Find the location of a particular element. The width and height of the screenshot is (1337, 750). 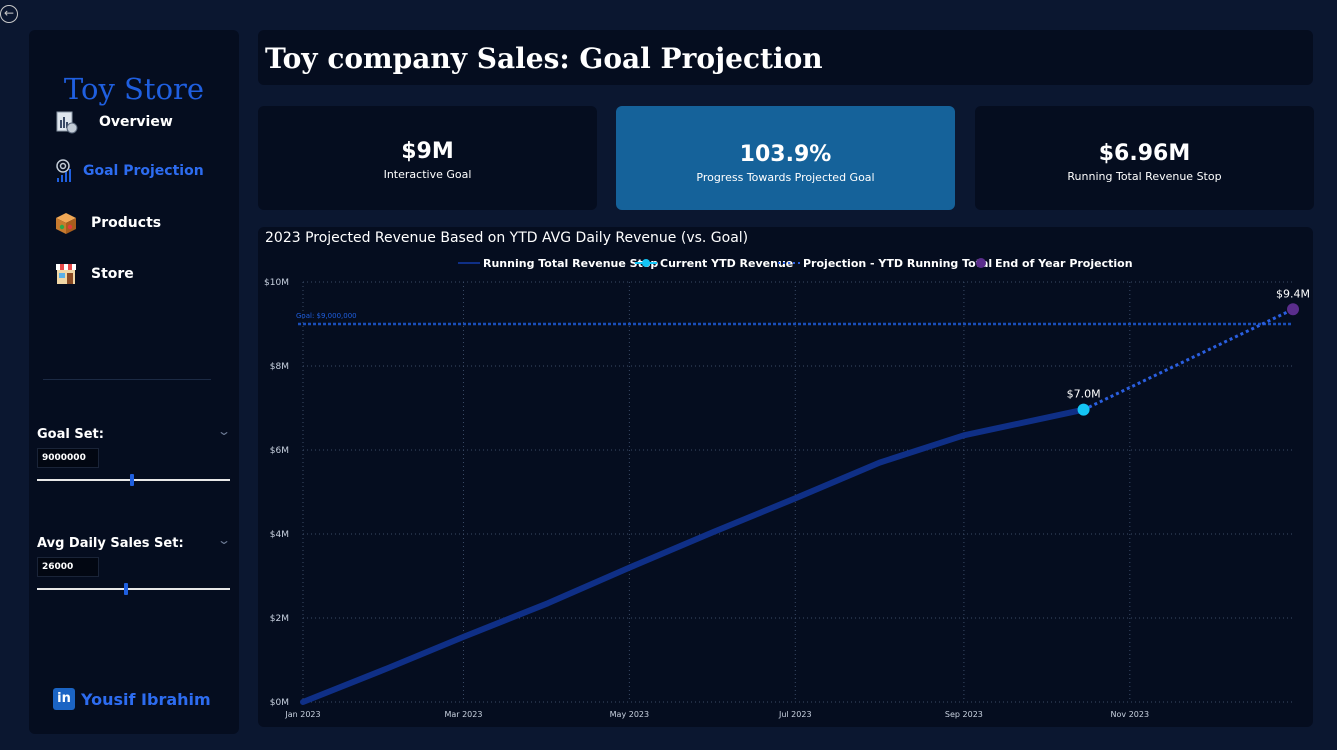

y-tick-label: $6M is located at coordinates (279, 451).